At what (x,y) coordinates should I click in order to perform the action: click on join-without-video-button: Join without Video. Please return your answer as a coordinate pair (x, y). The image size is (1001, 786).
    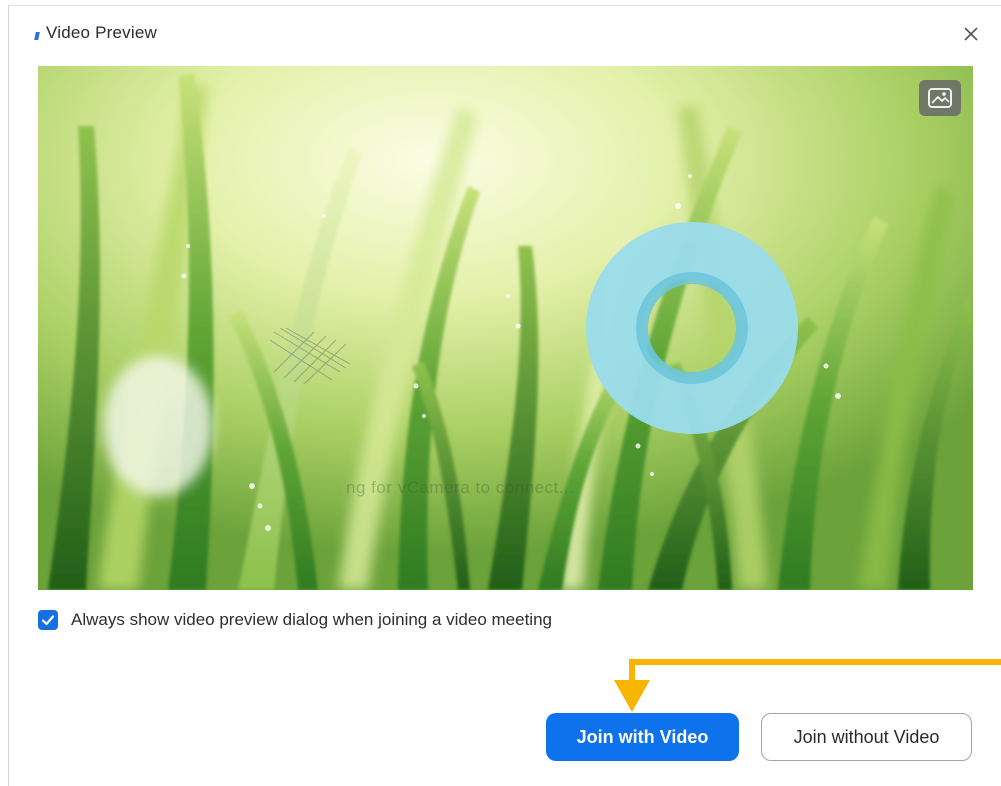
    Looking at the image, I should click on (866, 737).